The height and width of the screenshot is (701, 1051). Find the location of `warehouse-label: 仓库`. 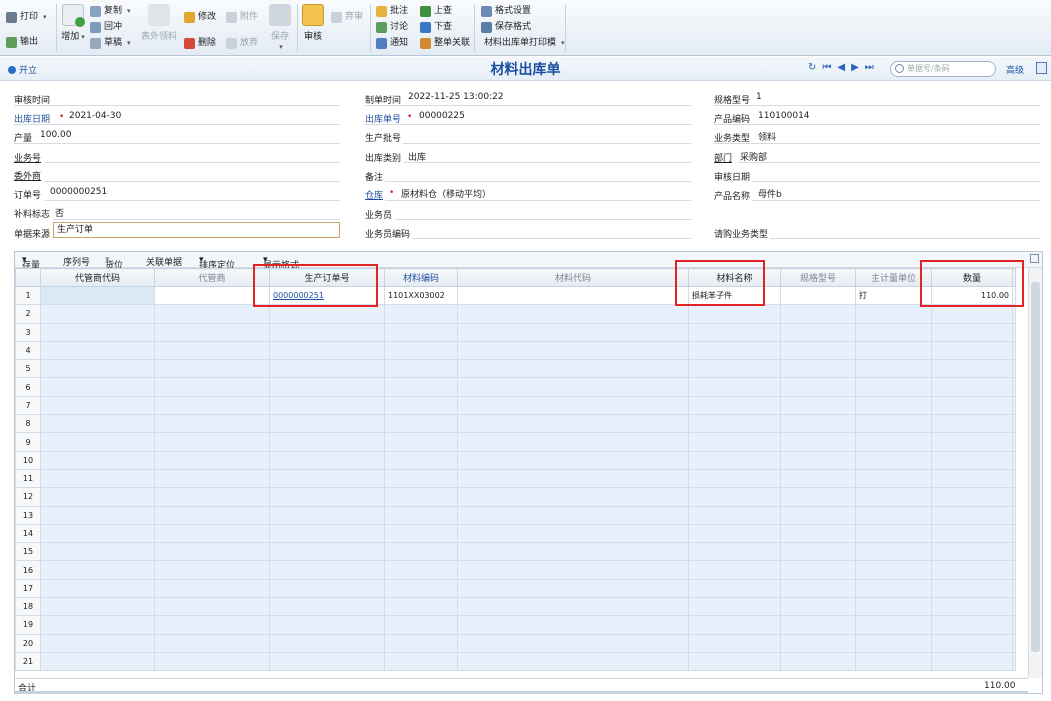

warehouse-label: 仓库 is located at coordinates (374, 194).